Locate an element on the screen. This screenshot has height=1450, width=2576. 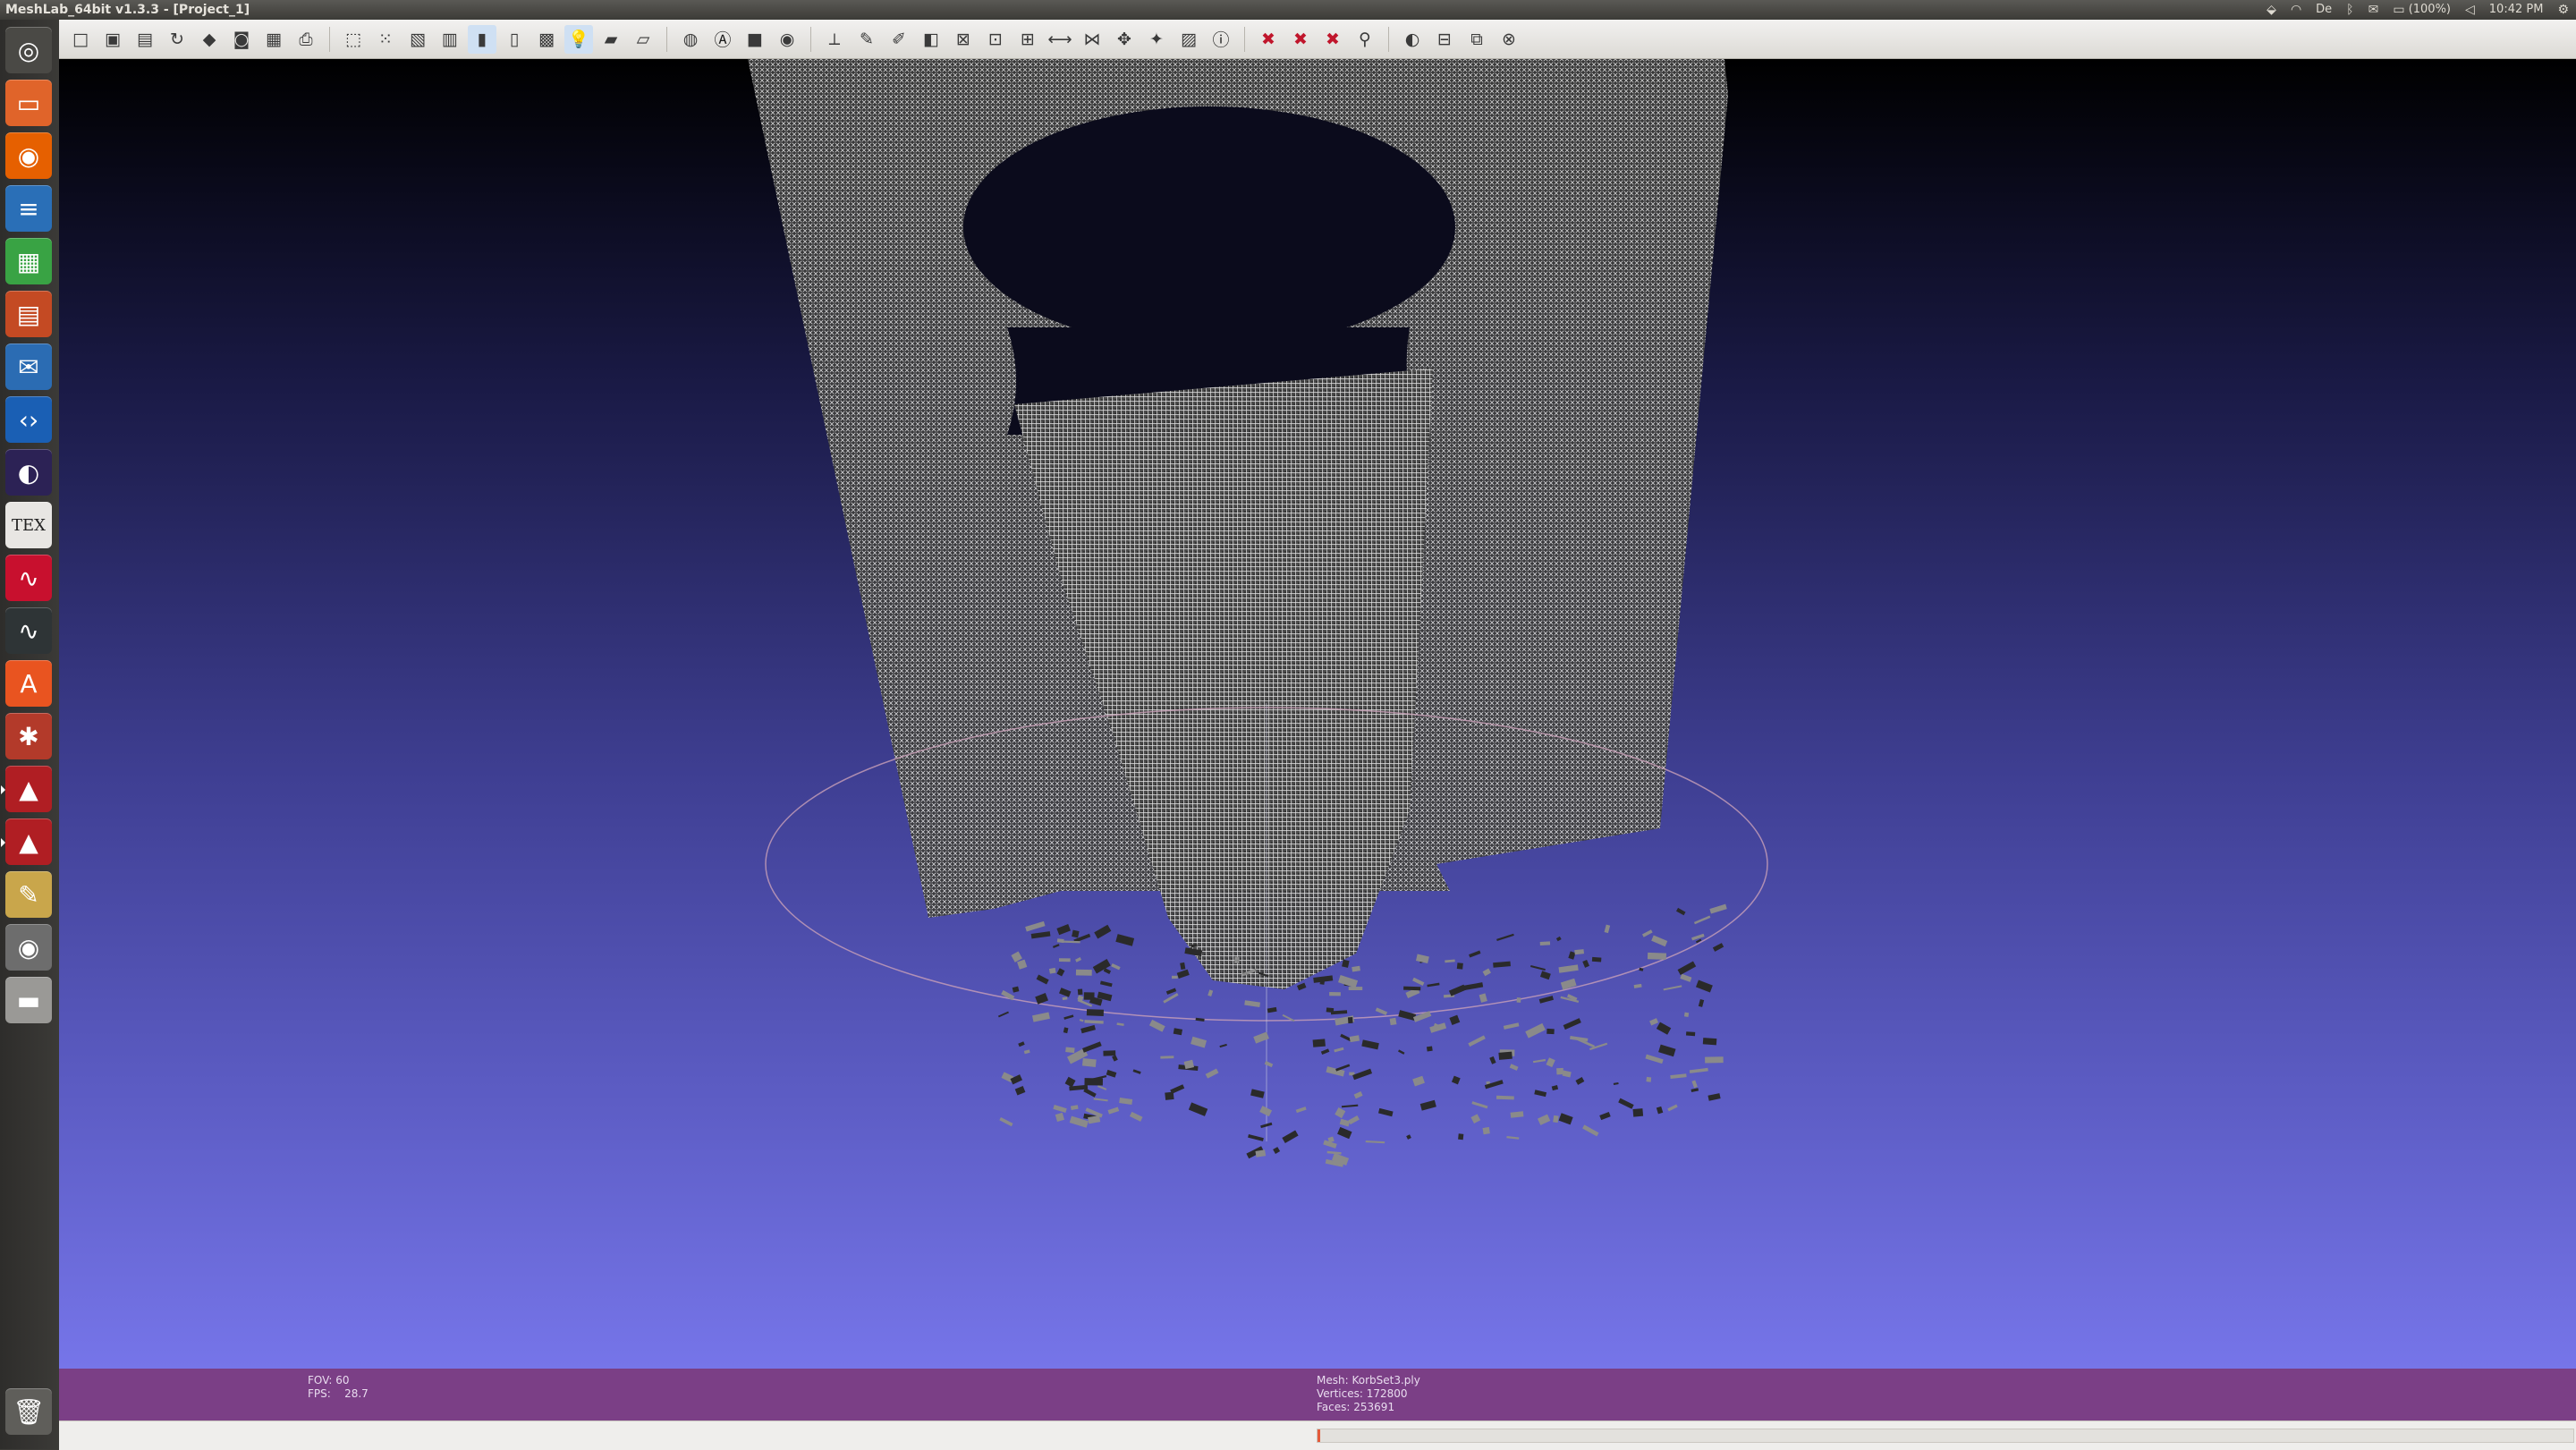
bounding-box-icon: ⬚ is located at coordinates (353, 39).